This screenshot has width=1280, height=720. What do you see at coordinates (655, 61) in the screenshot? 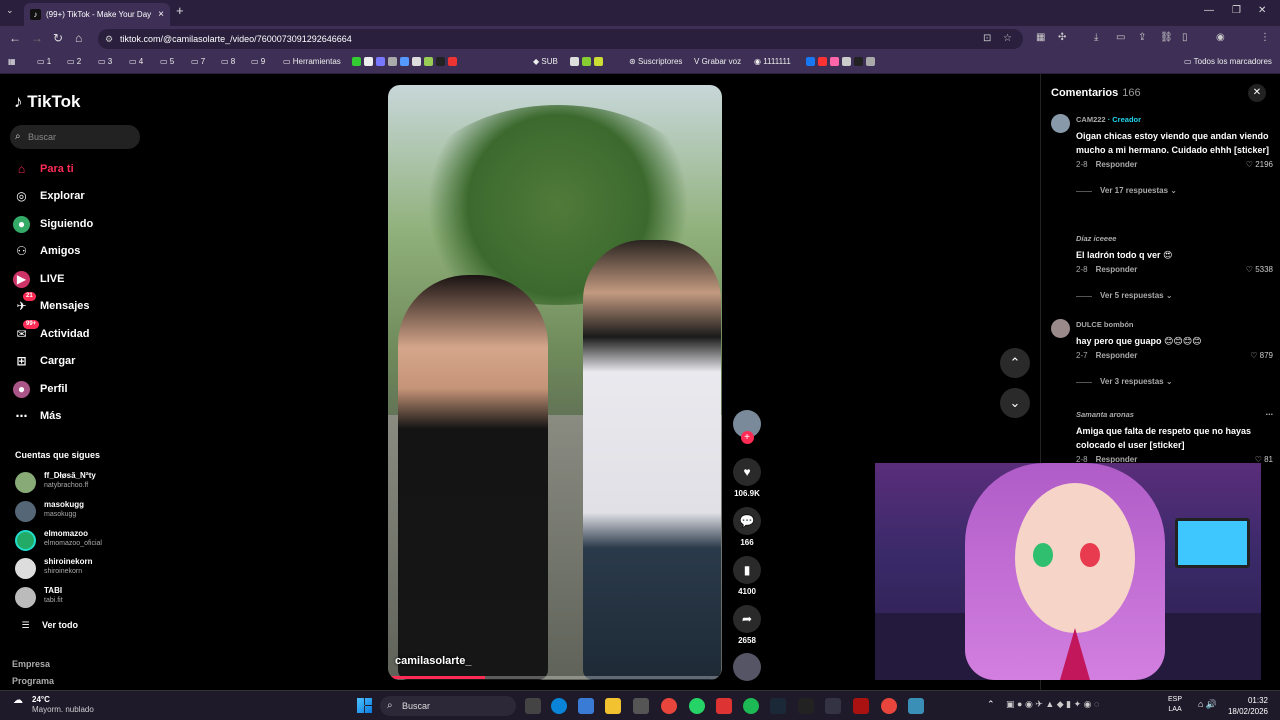
I see `bookmark-suscriptores: ⊛ Suscriptores` at bounding box center [655, 61].